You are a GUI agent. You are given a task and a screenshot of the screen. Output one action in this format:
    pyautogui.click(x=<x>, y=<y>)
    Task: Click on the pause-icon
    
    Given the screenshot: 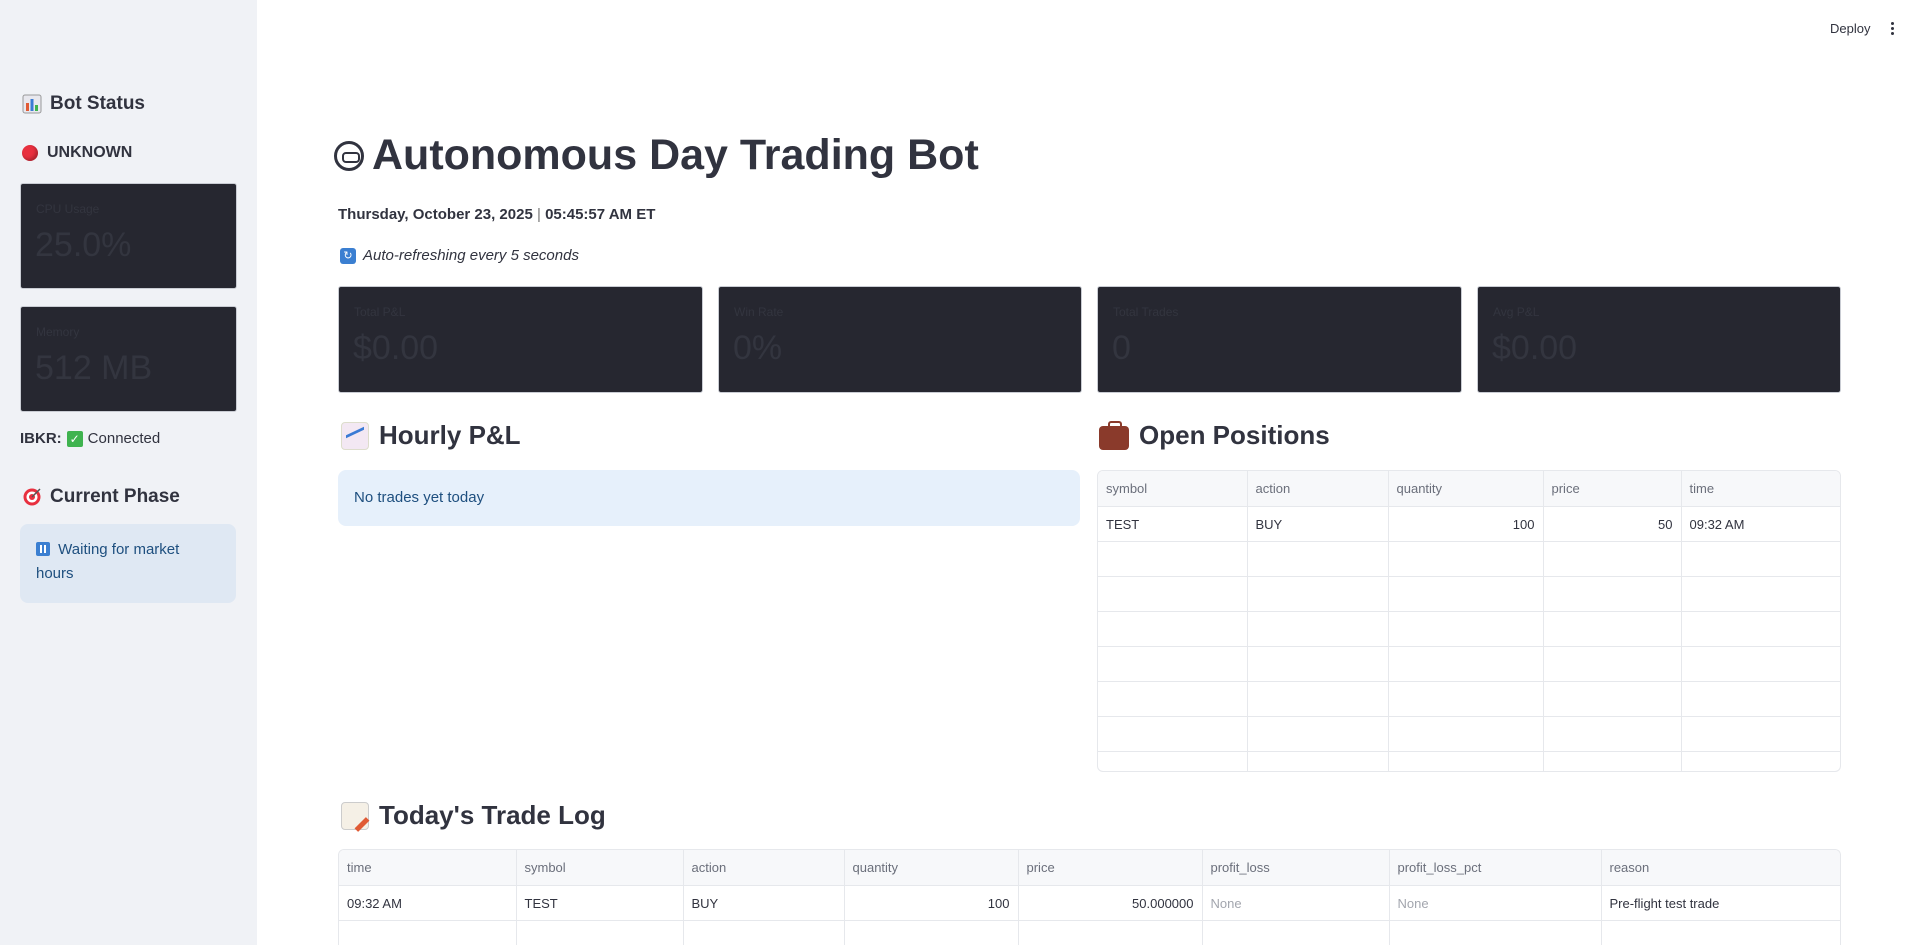 What is the action you would take?
    pyautogui.click(x=43, y=549)
    